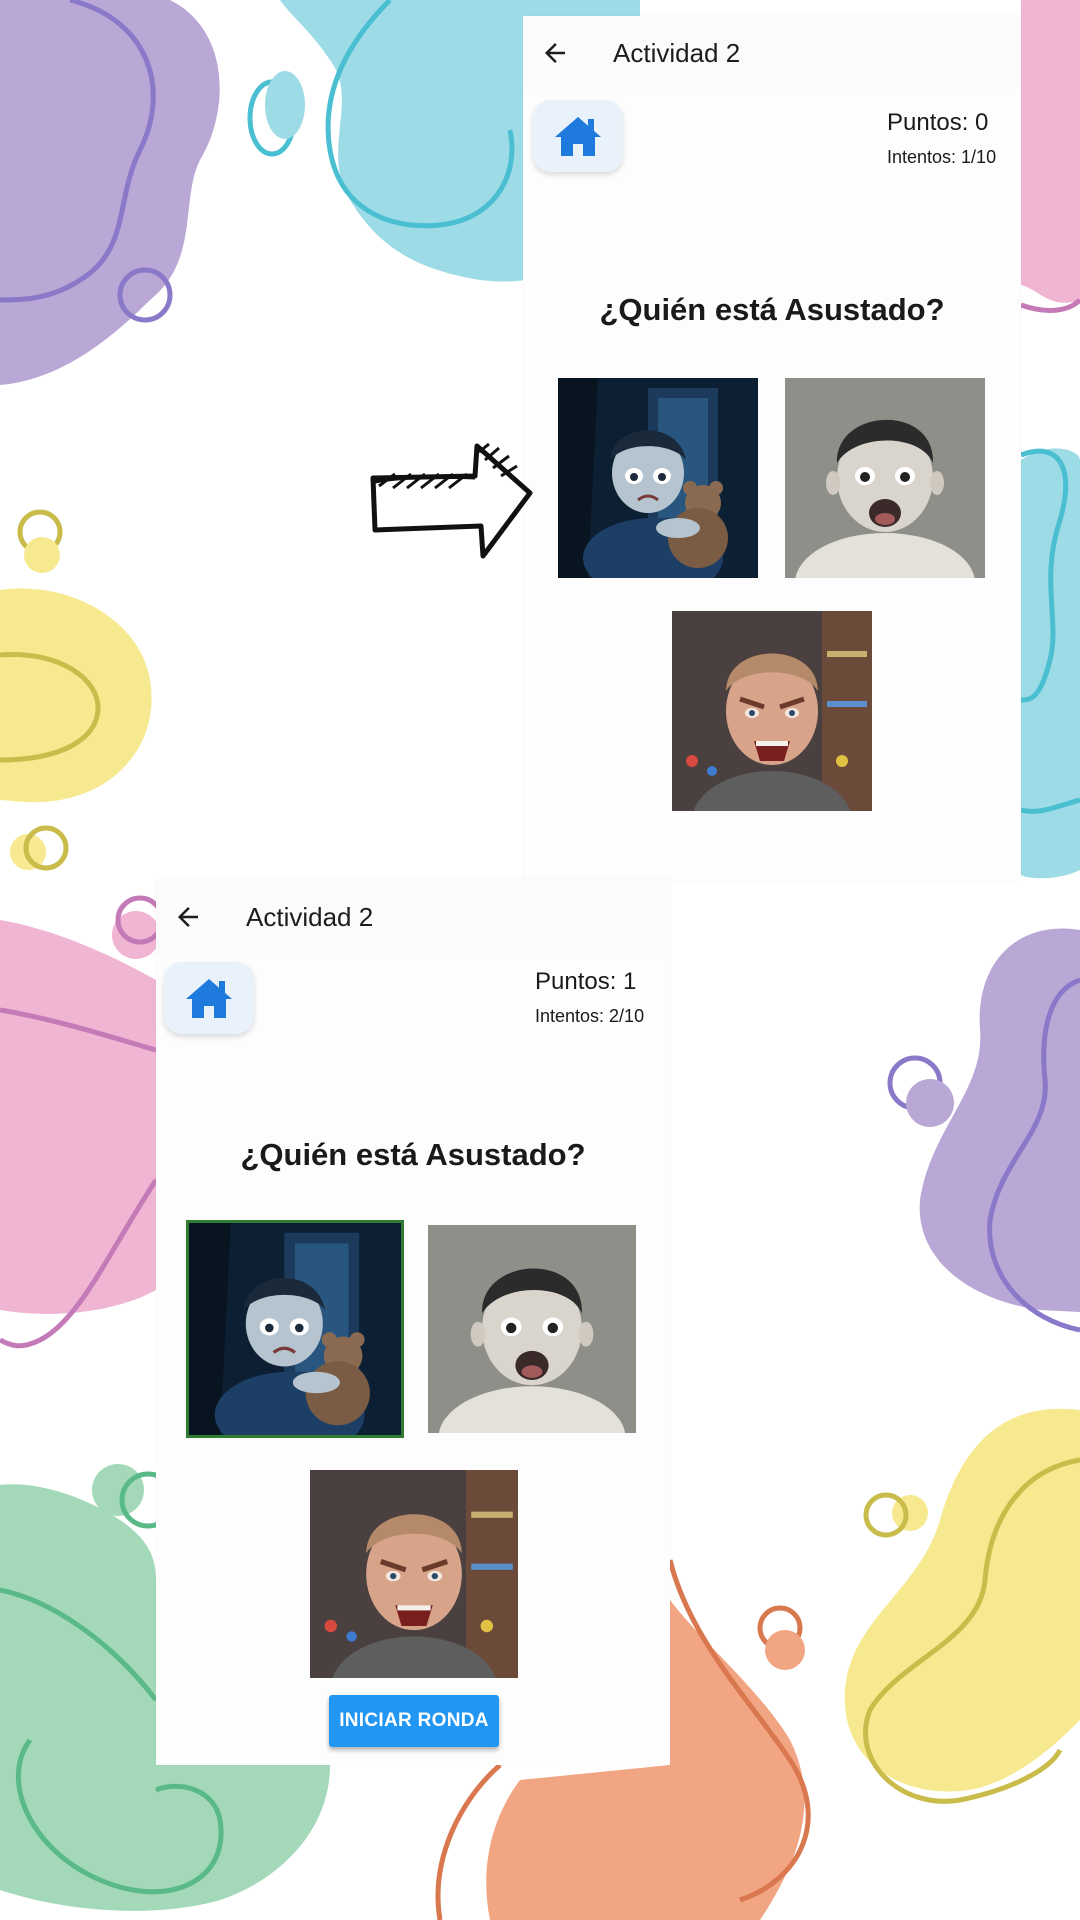 The width and height of the screenshot is (1080, 1920). I want to click on dot-cyan, so click(285, 105).